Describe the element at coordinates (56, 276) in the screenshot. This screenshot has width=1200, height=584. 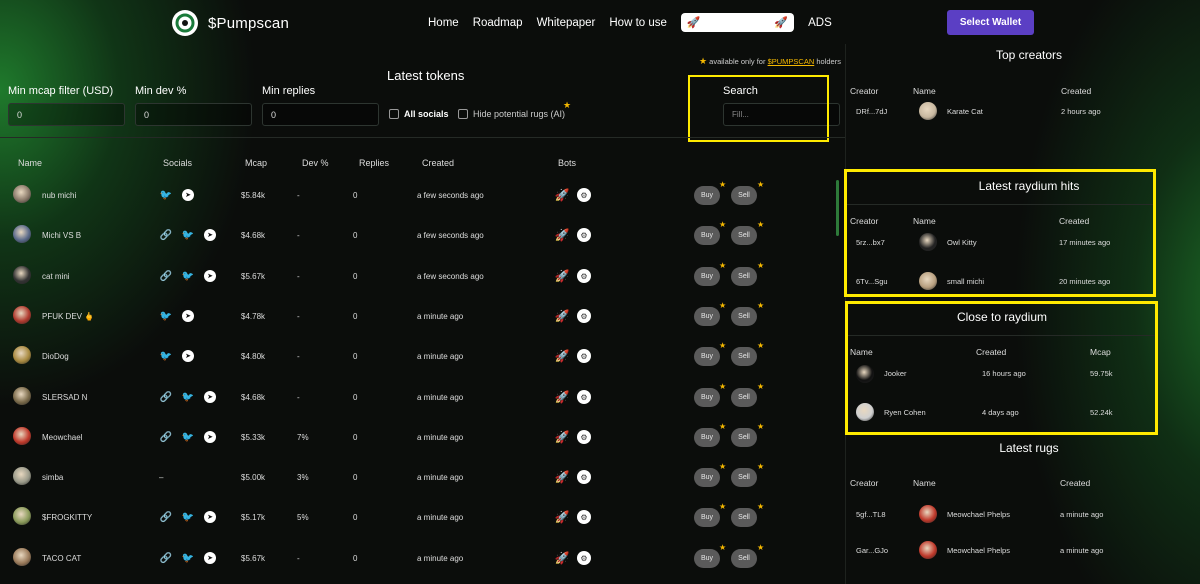
I see `token-name: cat mini` at that location.